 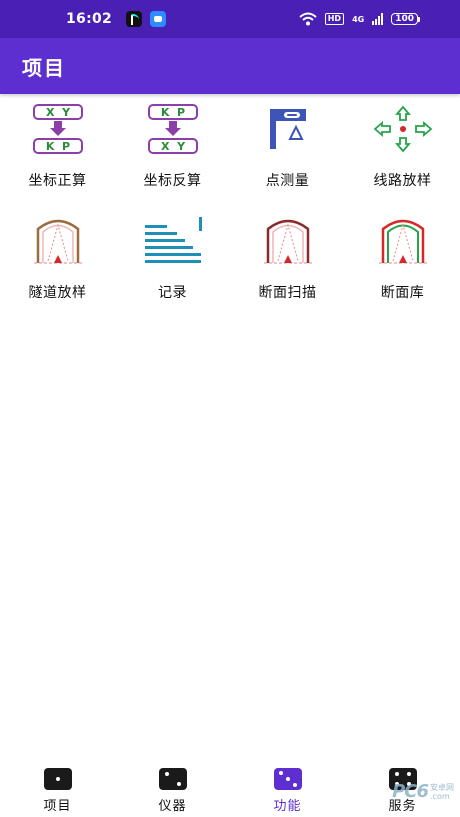 What do you see at coordinates (402, 129) in the screenshot?
I see `route-stakeout-icon` at bounding box center [402, 129].